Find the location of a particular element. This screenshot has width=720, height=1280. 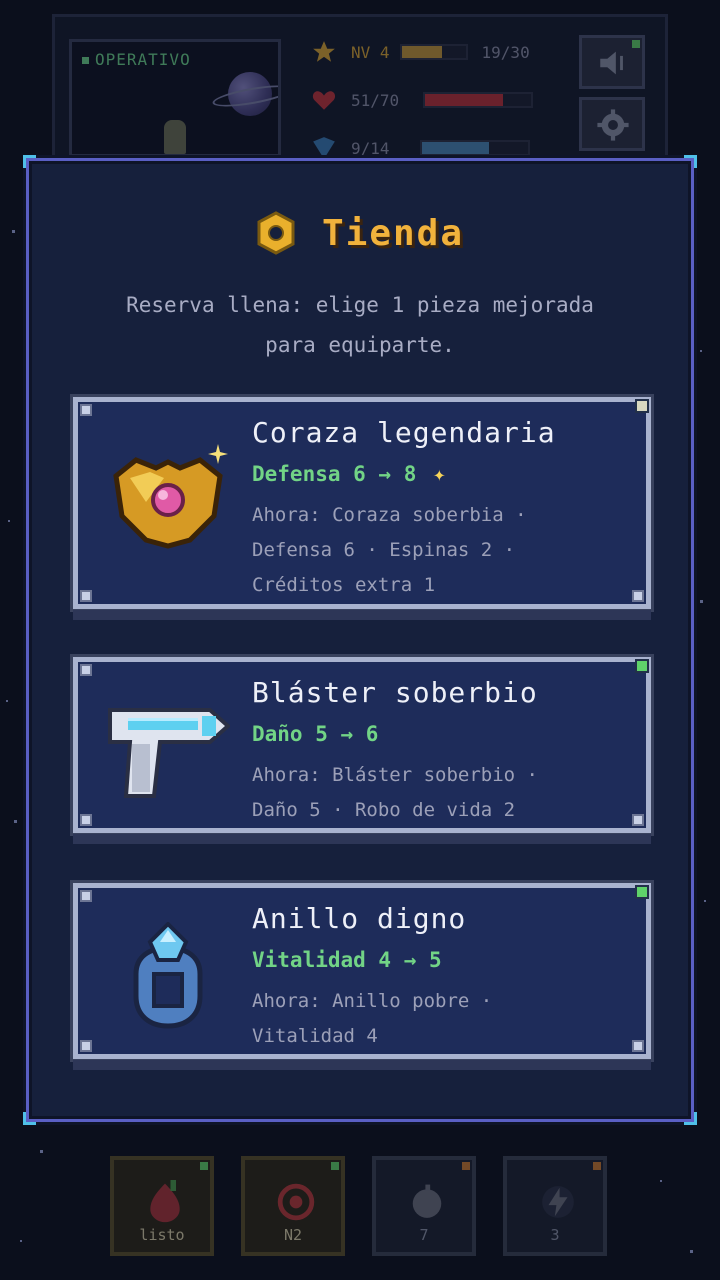

hp-bar is located at coordinates (478, 100).